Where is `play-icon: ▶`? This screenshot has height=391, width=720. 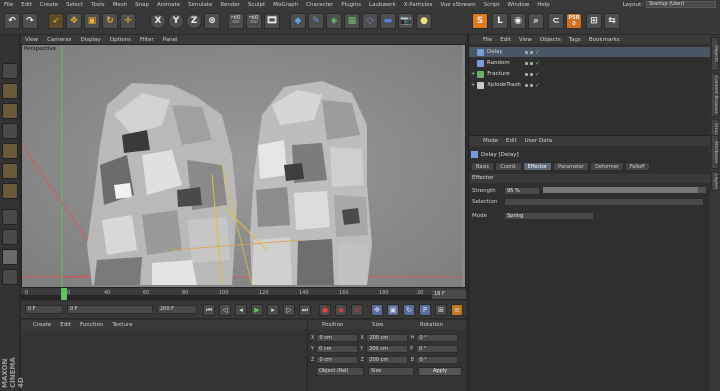
play-icon: ▶ is located at coordinates (257, 310).